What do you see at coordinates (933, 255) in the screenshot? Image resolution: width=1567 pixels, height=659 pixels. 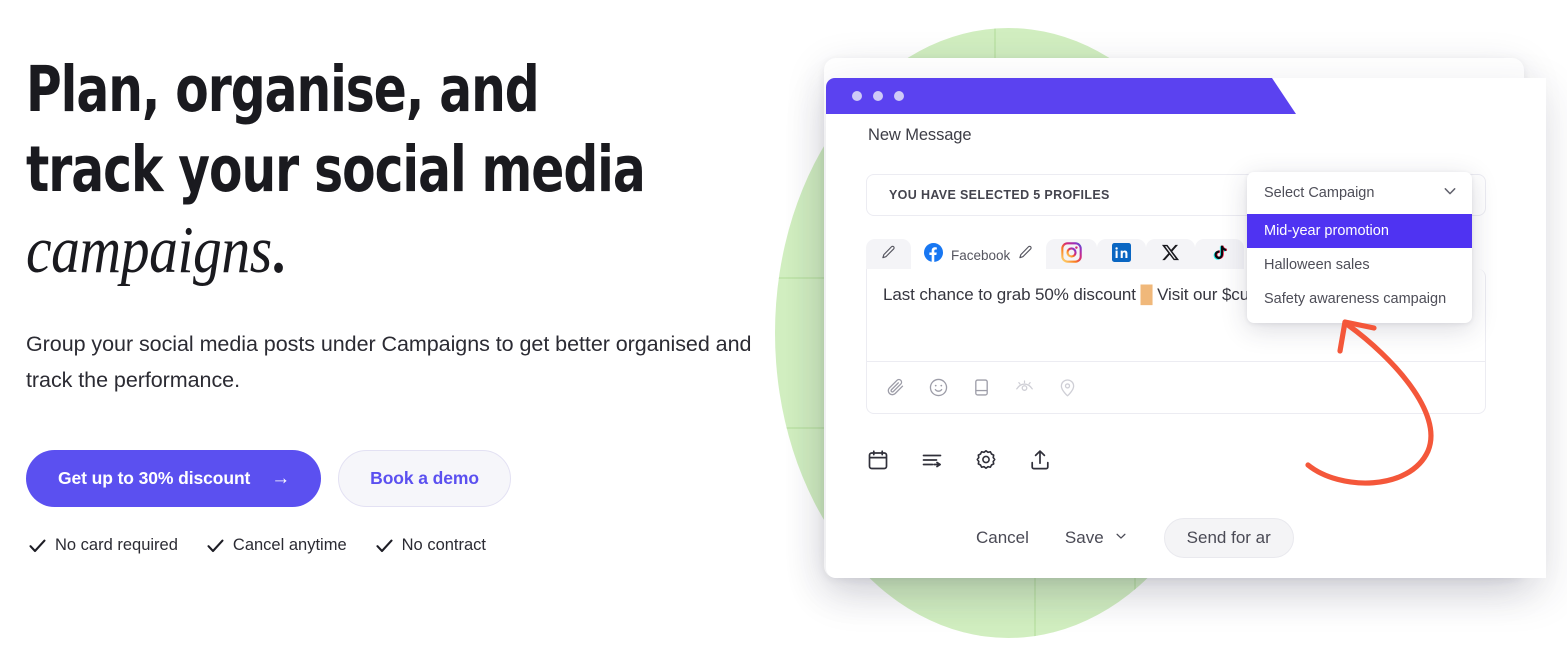 I see `facebook-icon` at bounding box center [933, 255].